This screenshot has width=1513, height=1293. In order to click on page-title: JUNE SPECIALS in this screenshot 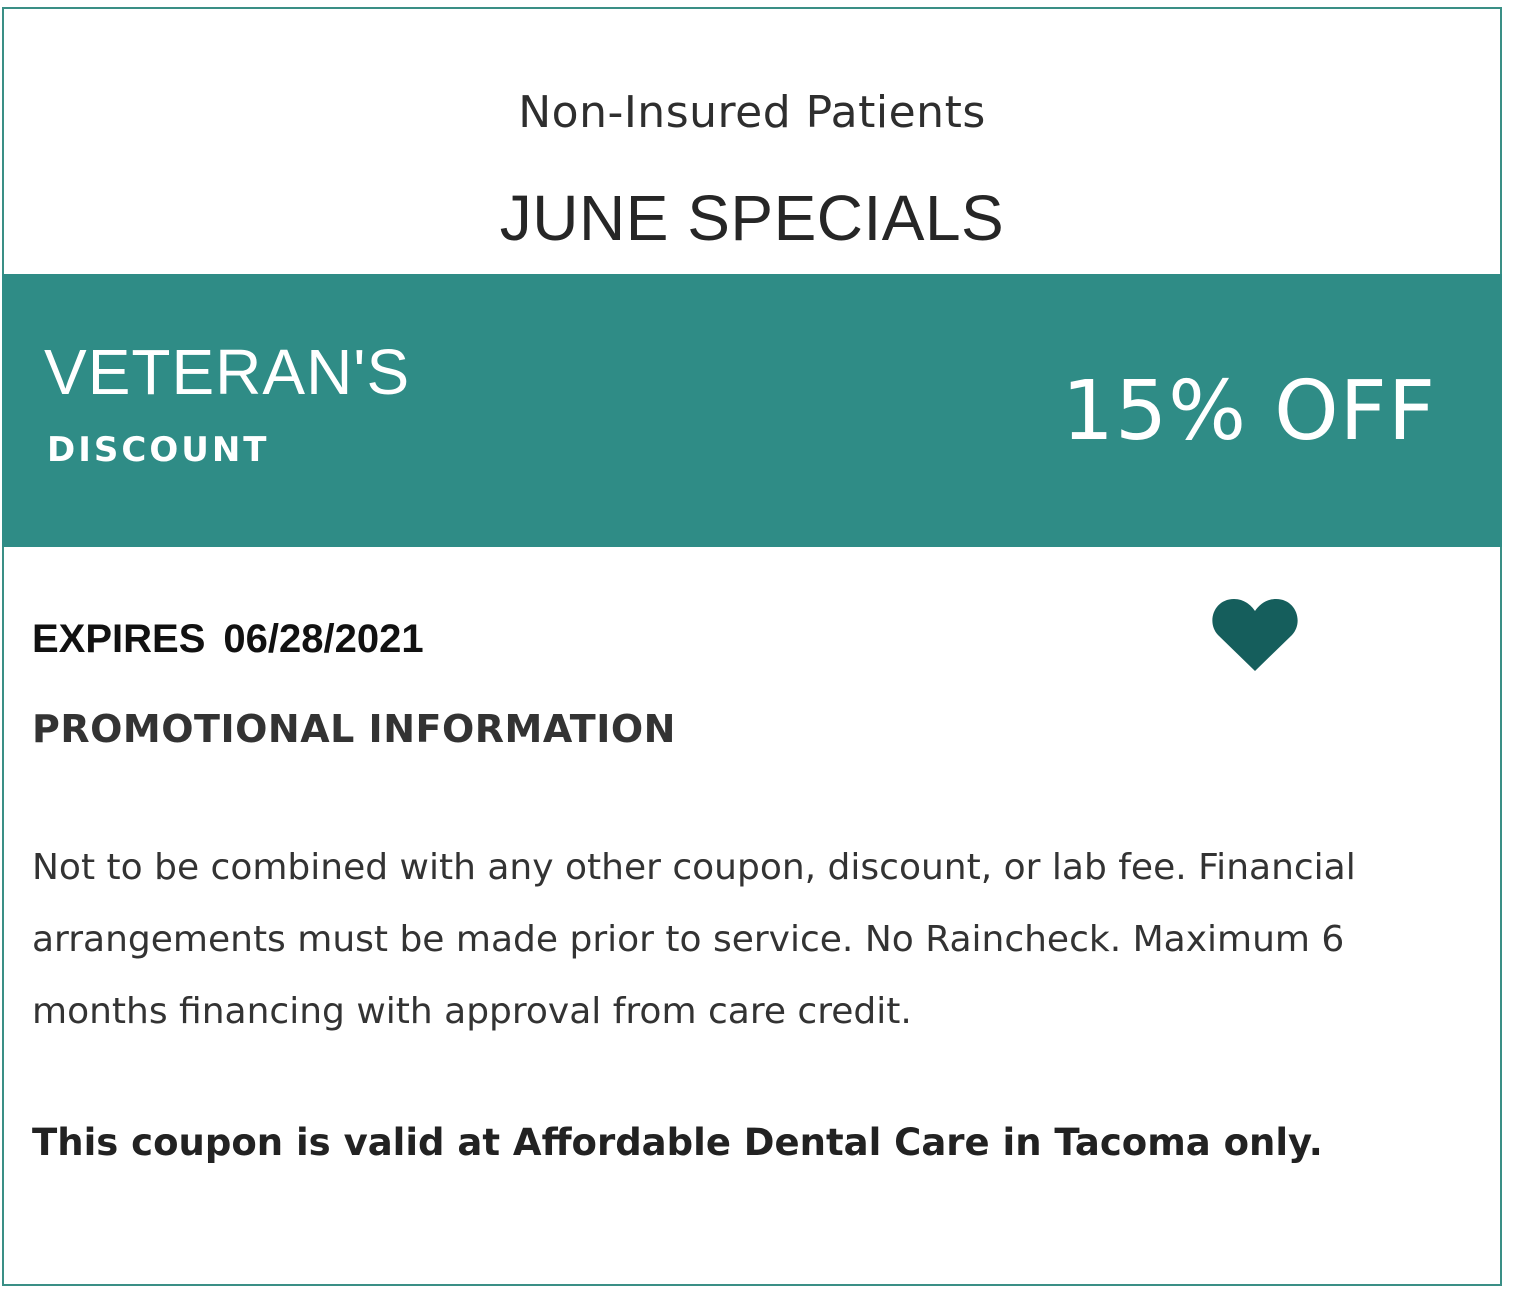, I will do `click(752, 218)`.